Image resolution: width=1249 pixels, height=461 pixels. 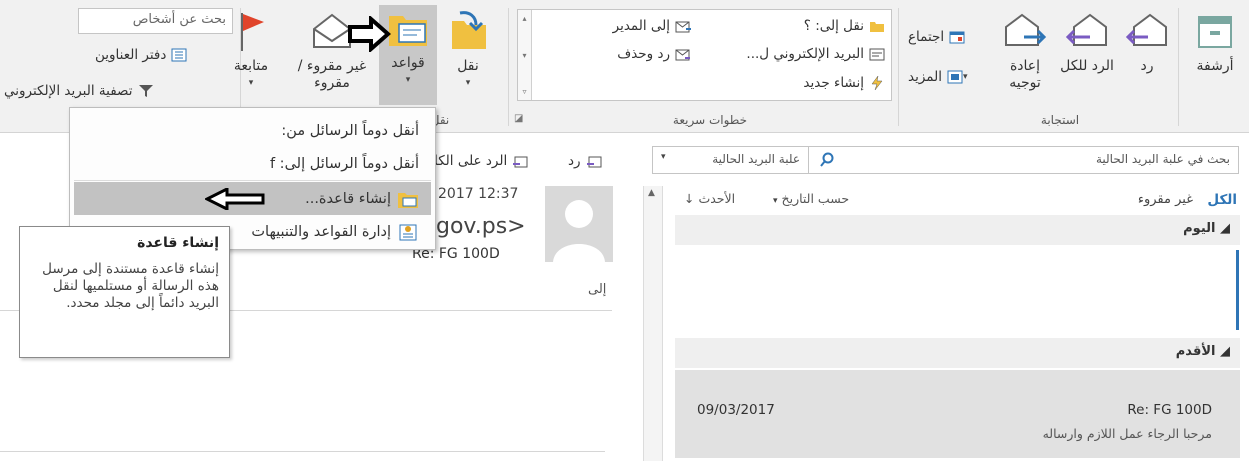 What do you see at coordinates (940, 77) in the screenshot?
I see `more-respond-button: ▾ المزيد` at bounding box center [940, 77].